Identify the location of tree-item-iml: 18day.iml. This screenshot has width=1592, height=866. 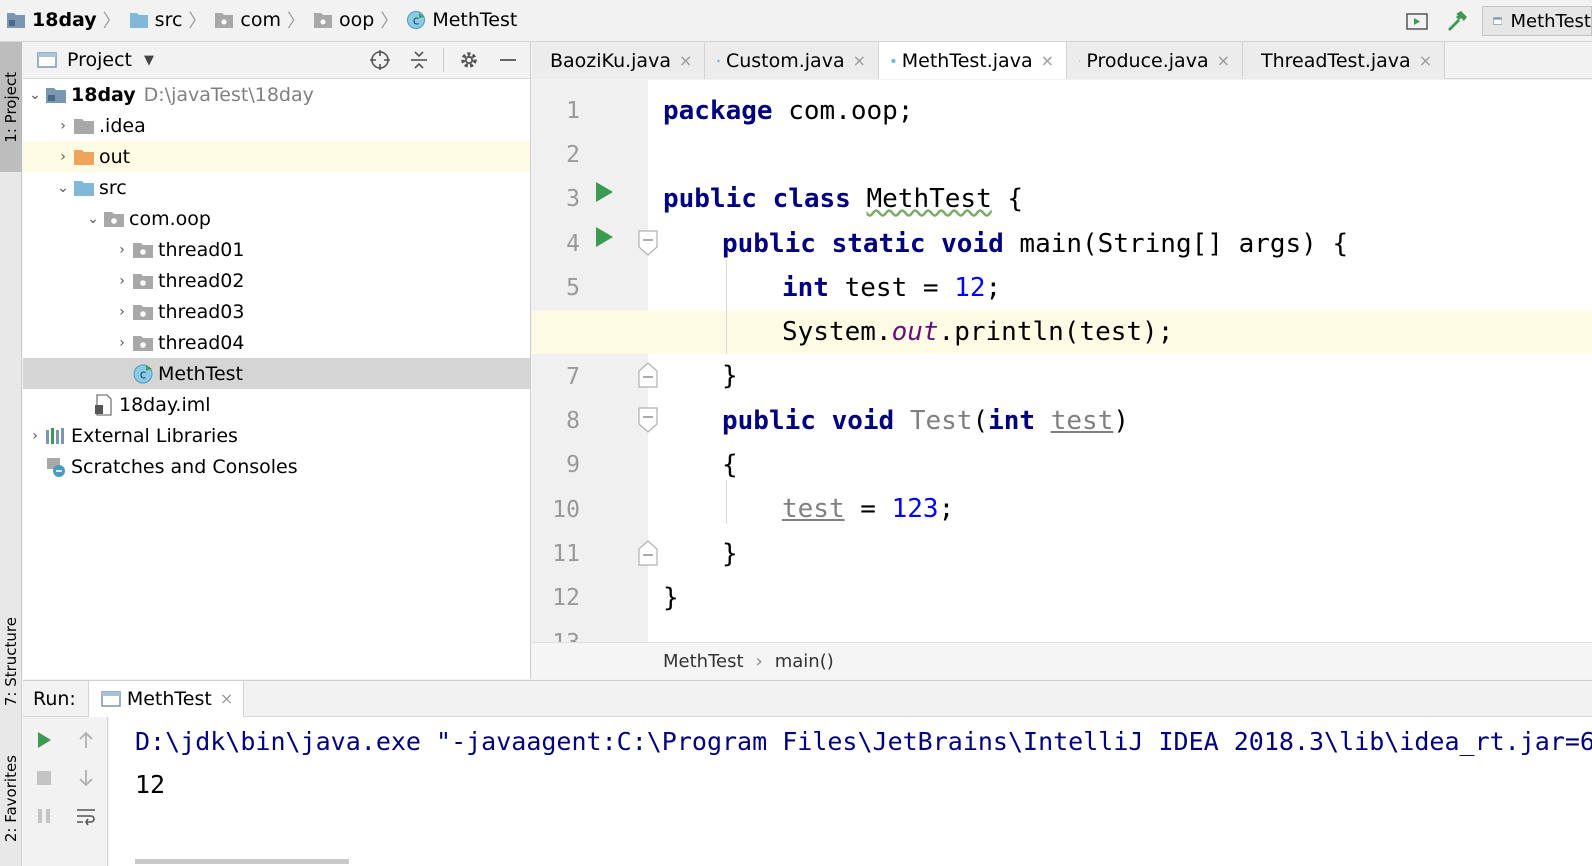
(276, 404).